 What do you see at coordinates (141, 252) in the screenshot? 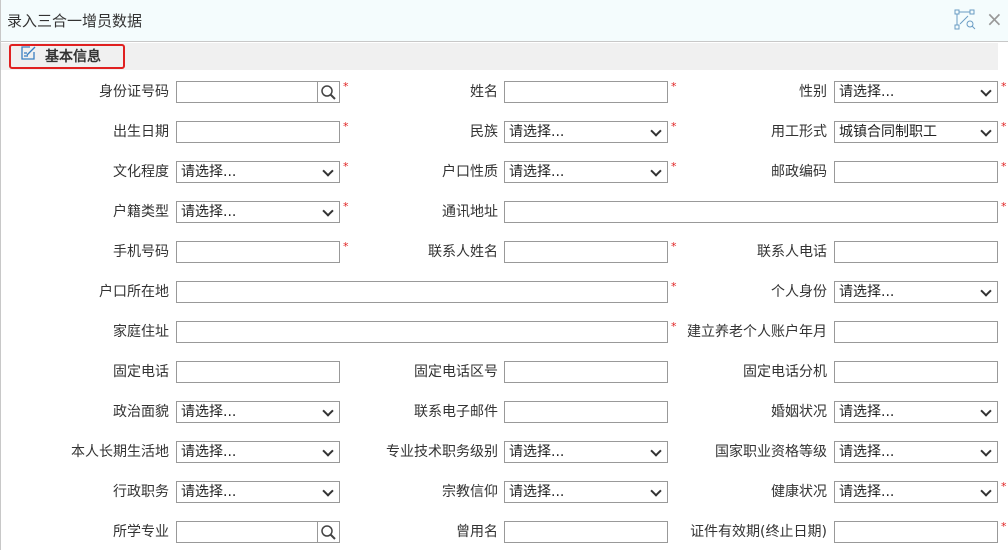
I see `field-label: 手机号码` at bounding box center [141, 252].